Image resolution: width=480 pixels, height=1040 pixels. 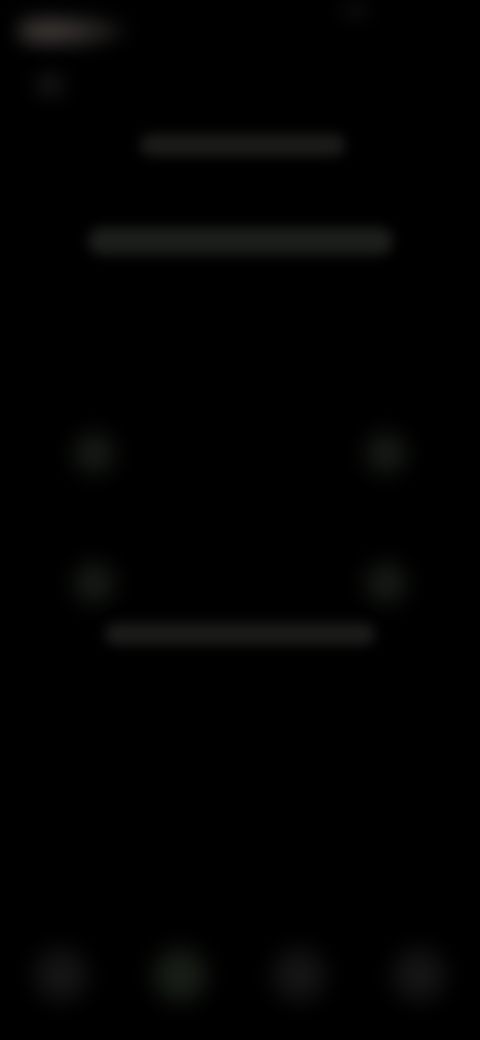 What do you see at coordinates (355, 10) in the screenshot?
I see `status-indicator` at bounding box center [355, 10].